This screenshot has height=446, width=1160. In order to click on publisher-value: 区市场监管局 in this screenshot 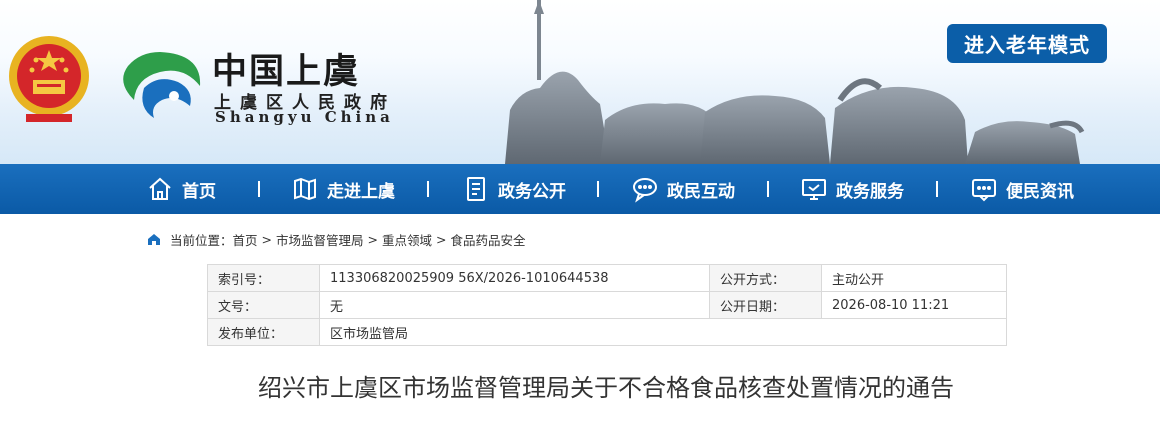, I will do `click(663, 332)`.